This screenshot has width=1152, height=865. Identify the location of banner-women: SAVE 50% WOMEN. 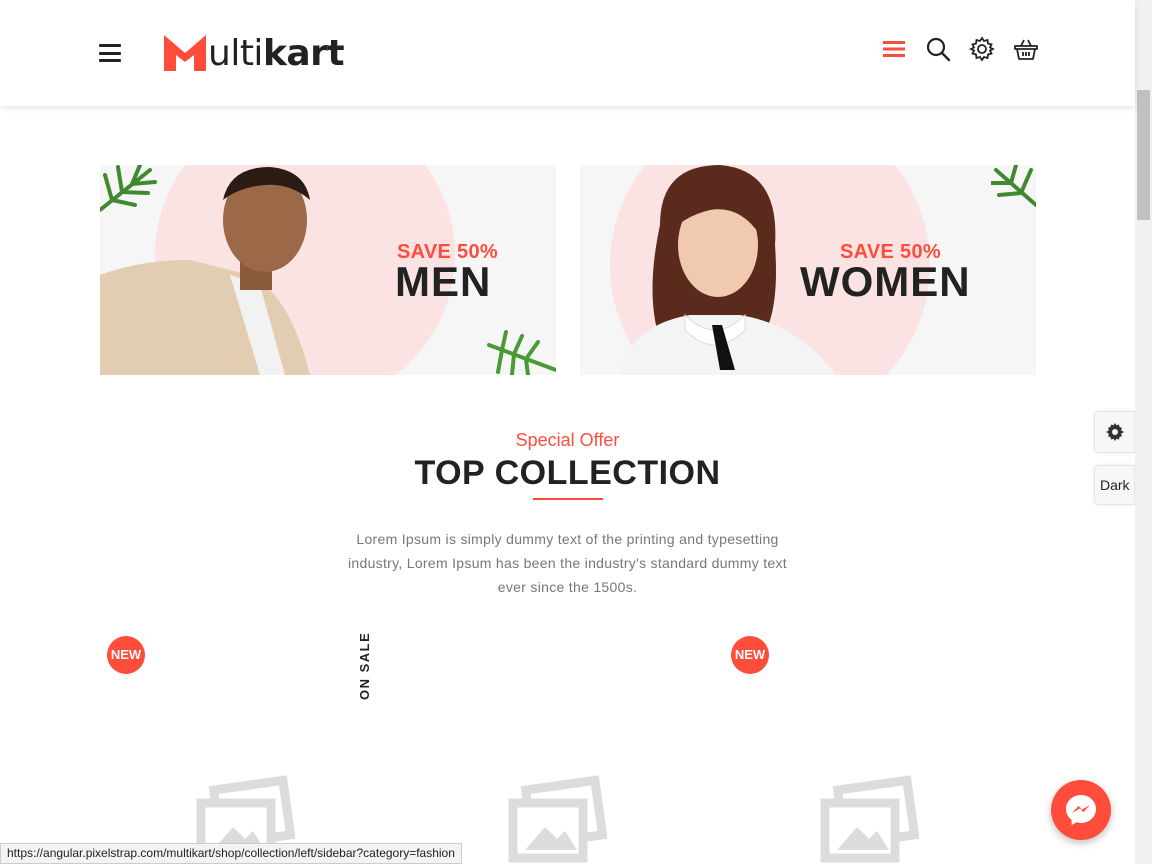
(808, 270).